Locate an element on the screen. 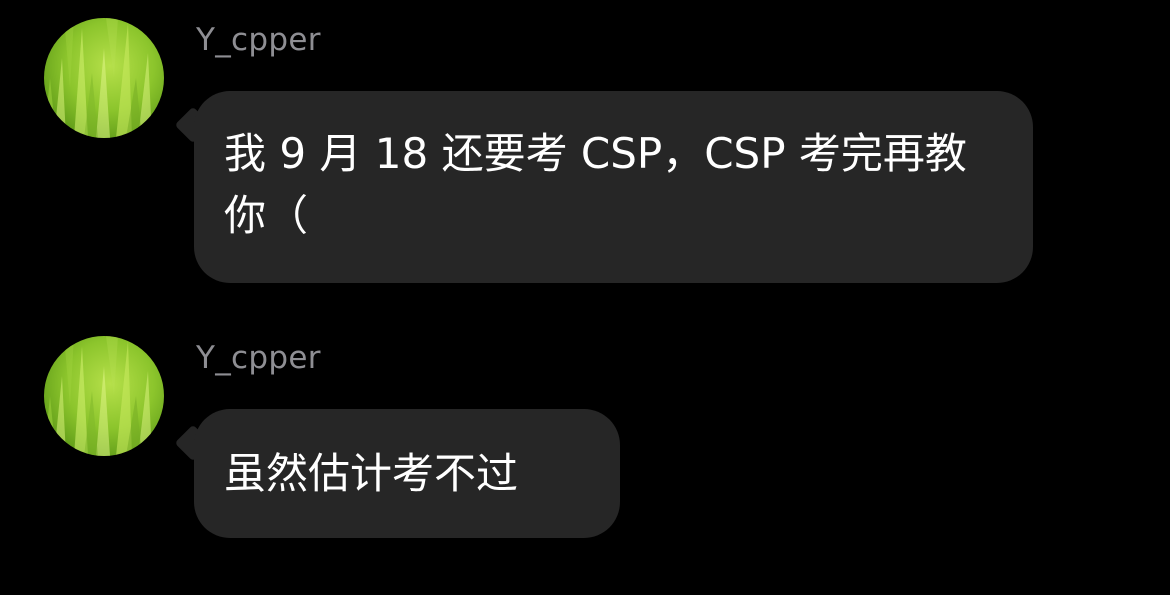 The height and width of the screenshot is (595, 1170). message-text: 我 9 月 18 还要考 CSP，CSP 考完再教你（ is located at coordinates (595, 184).